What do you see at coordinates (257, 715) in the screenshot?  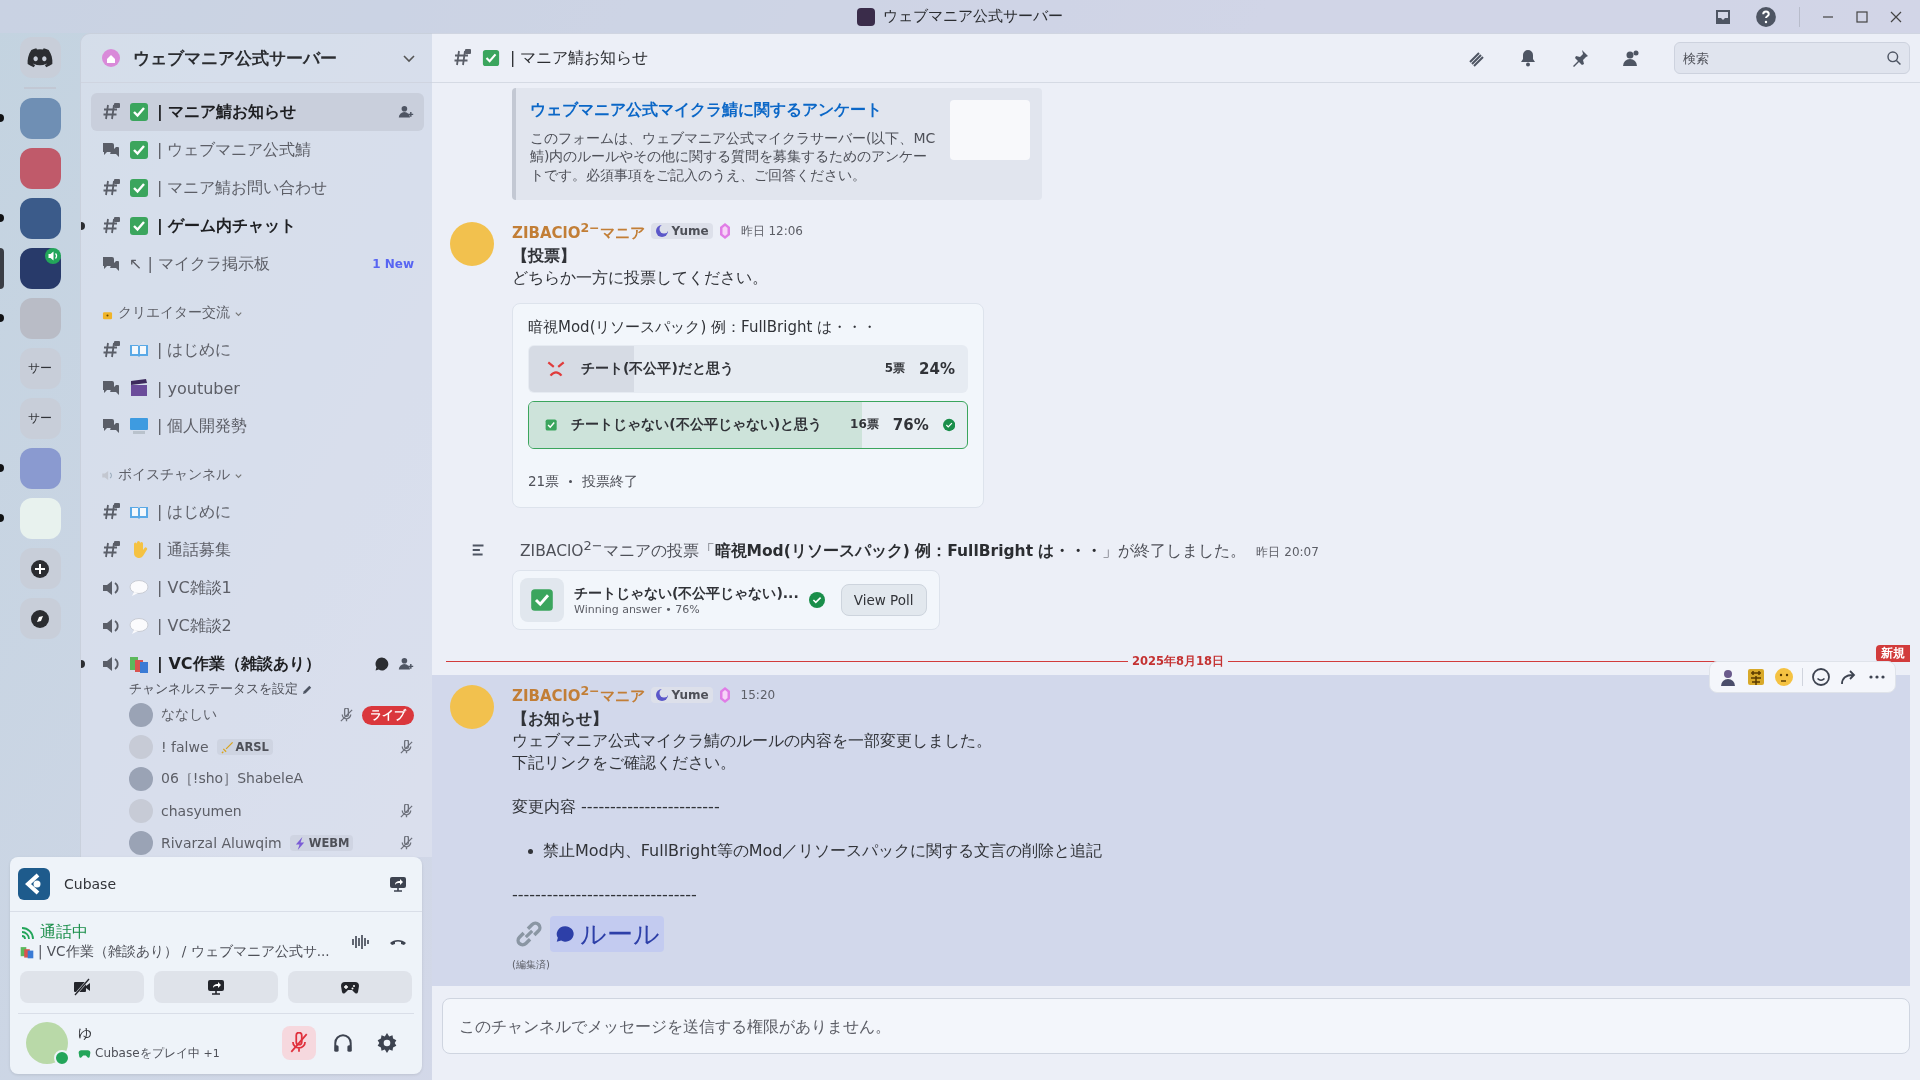 I see `voice-user-item: ななしい ライブ` at bounding box center [257, 715].